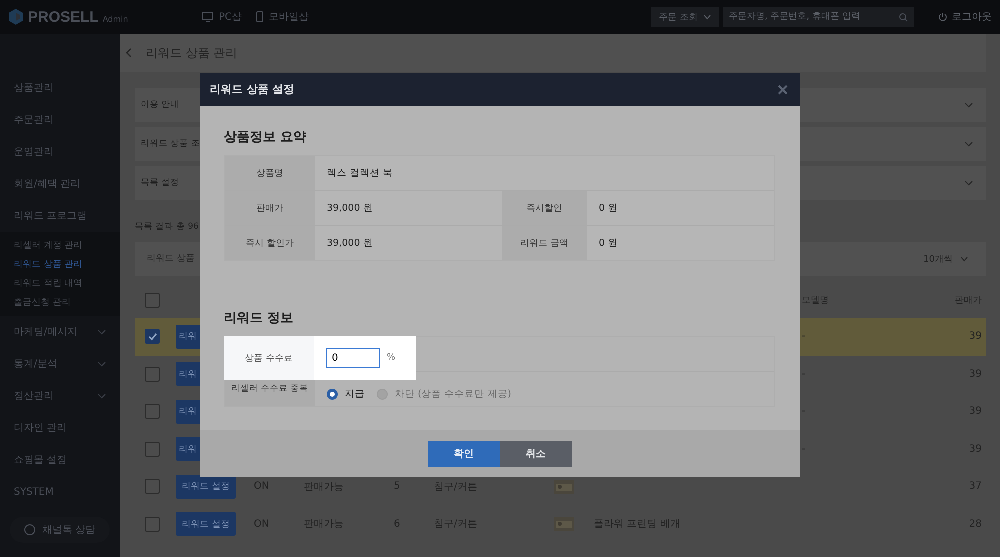 Image resolution: width=1000 pixels, height=557 pixels. I want to click on field-label: 상품명, so click(270, 173).